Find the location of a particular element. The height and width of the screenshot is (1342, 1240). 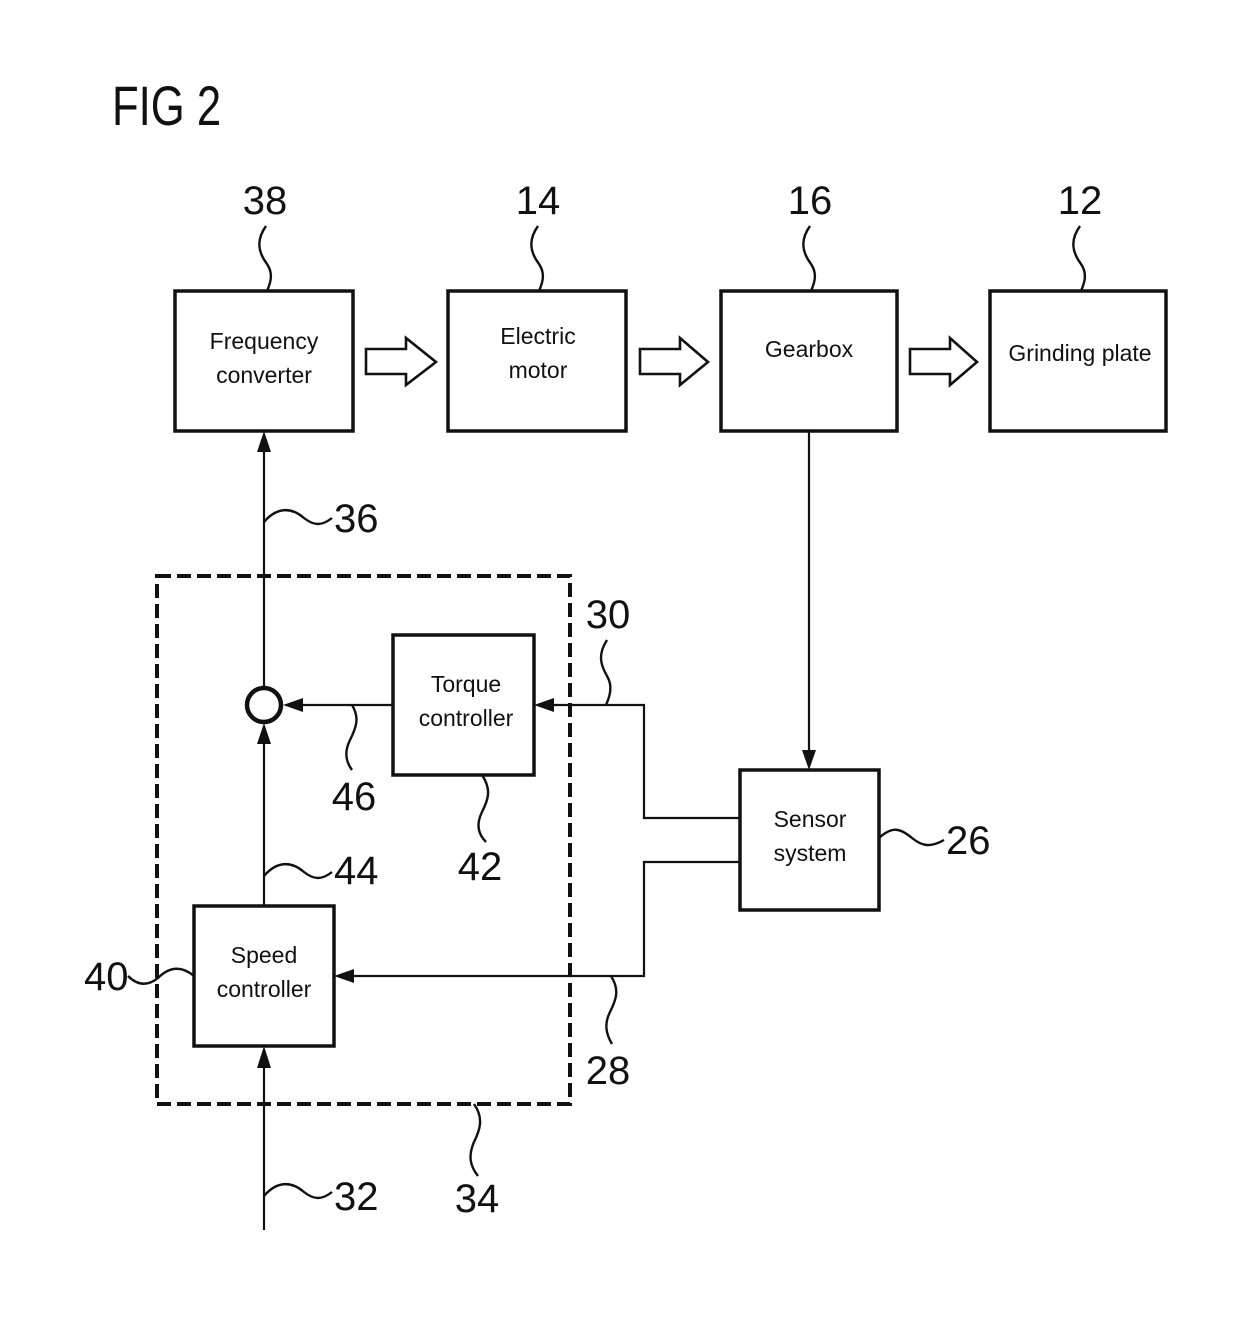

block-grinding-plate: Grinding plate 12 is located at coordinates (1078, 306).